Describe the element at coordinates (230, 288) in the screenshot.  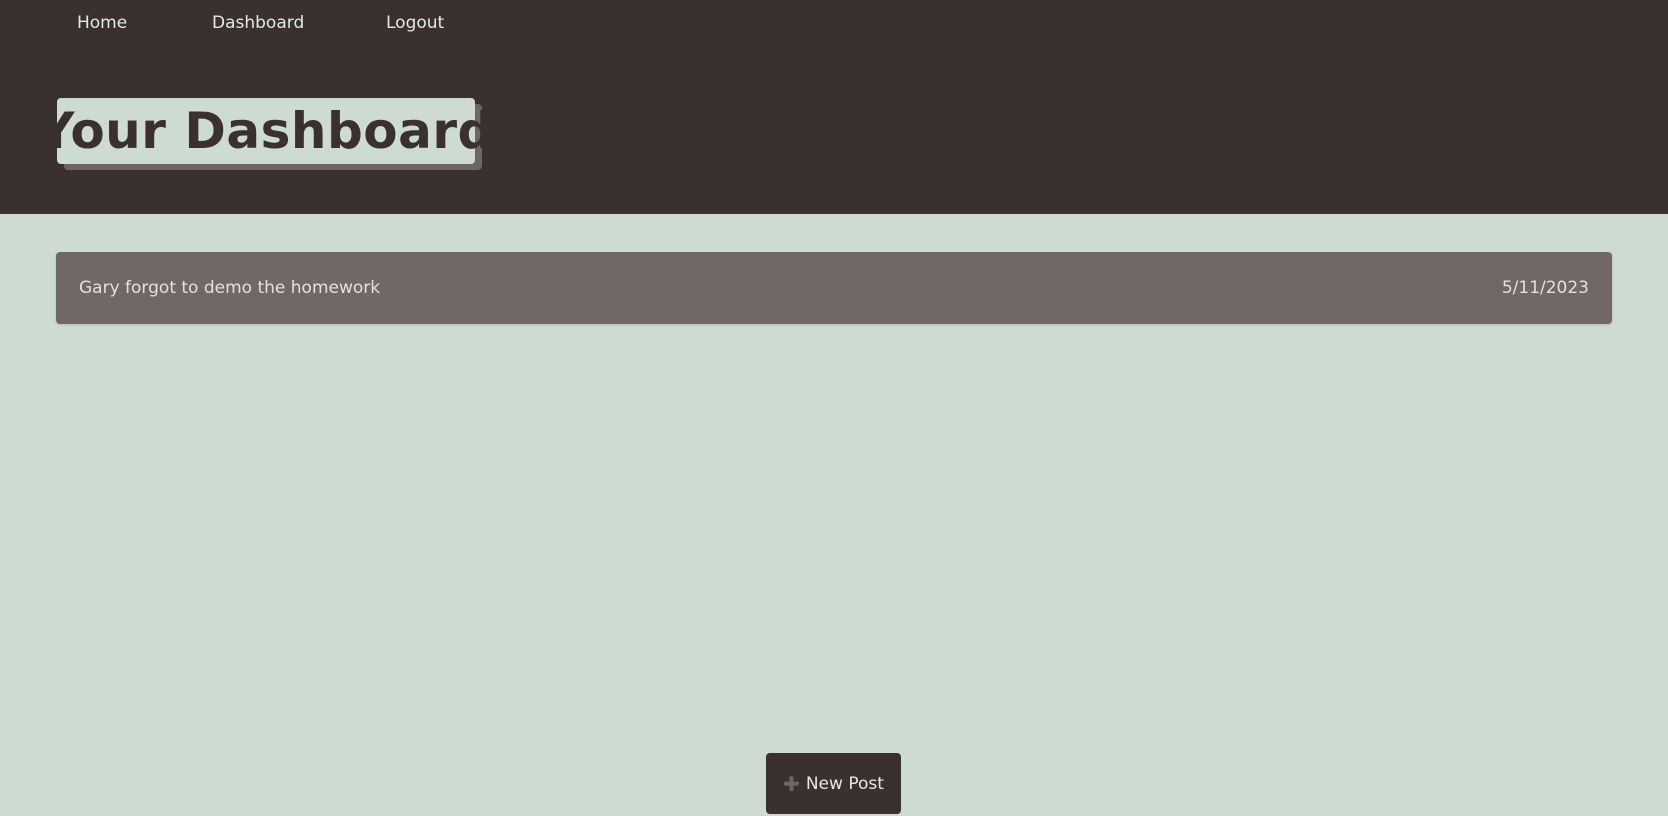
I see `post-title: Gary forgot to demo the homework` at that location.